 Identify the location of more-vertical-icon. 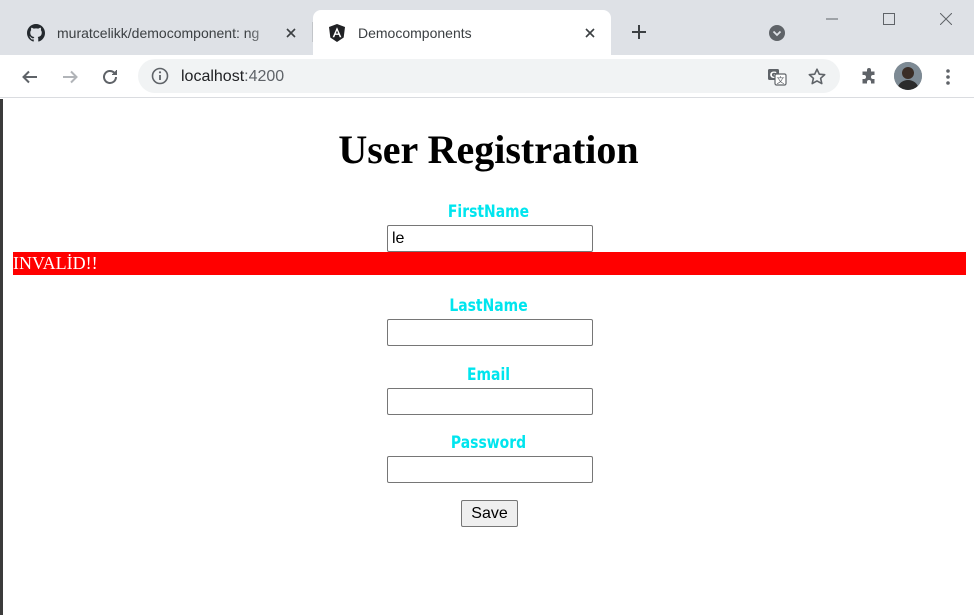
(948, 77).